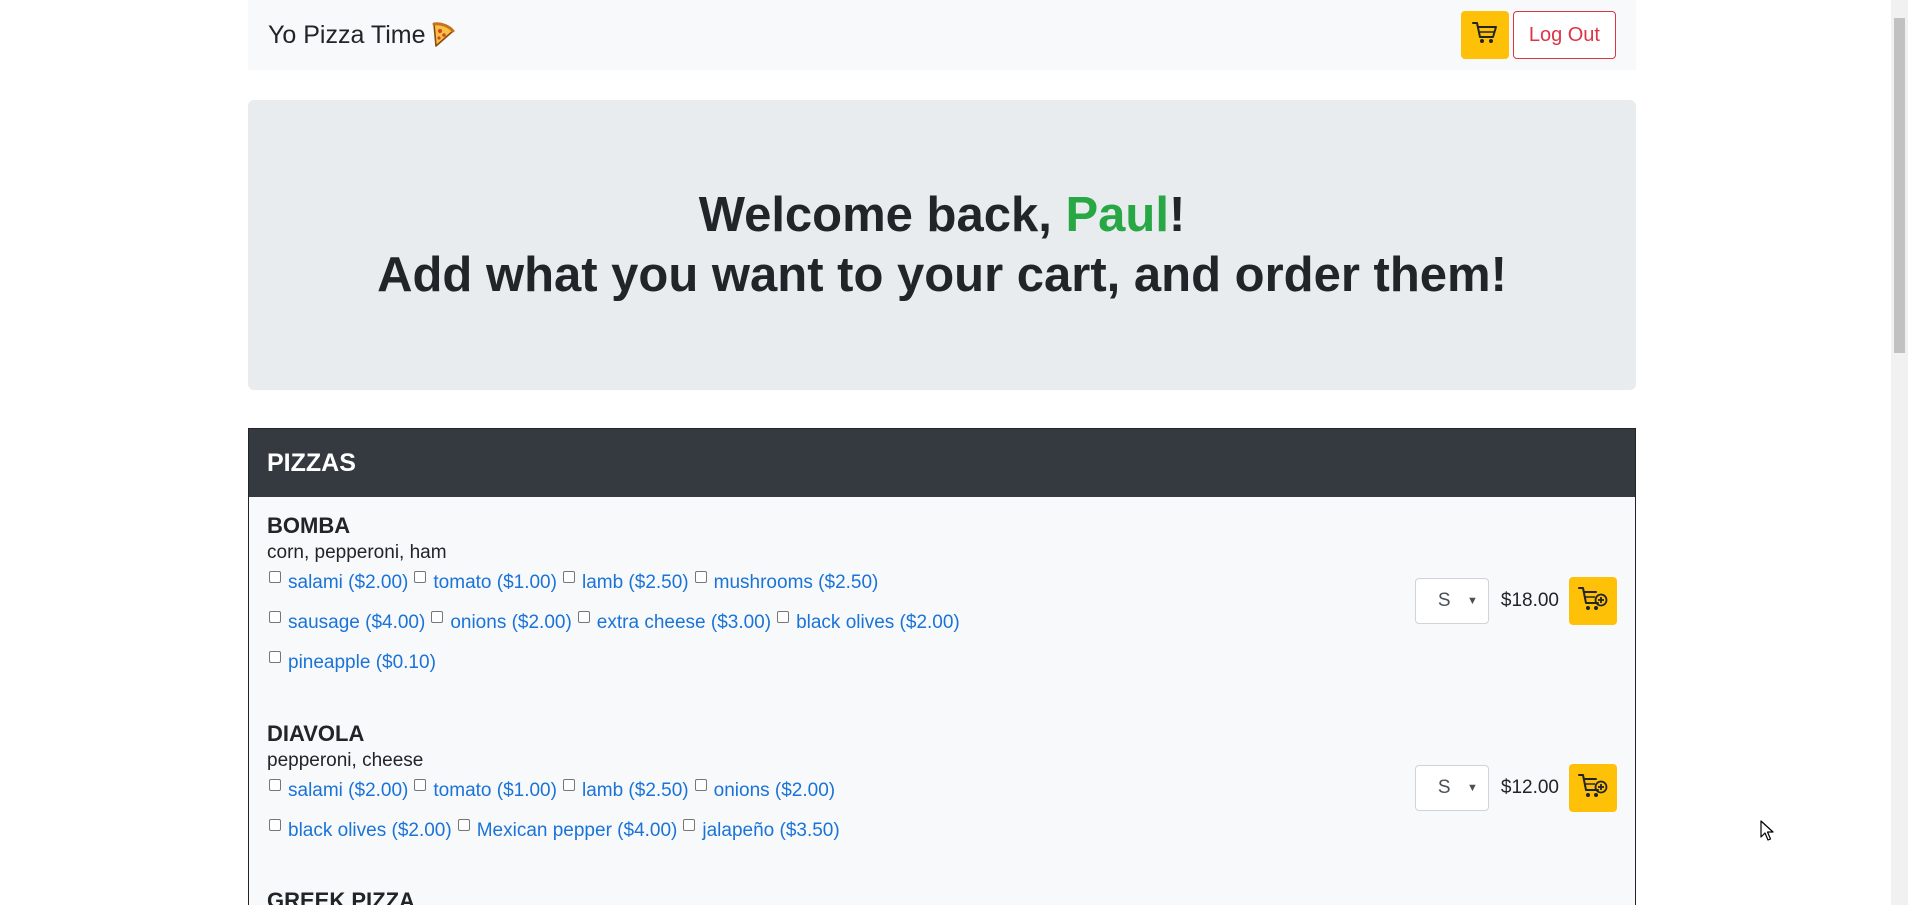 The width and height of the screenshot is (1908, 905). What do you see at coordinates (443, 35) in the screenshot?
I see `pizza-slice-icon` at bounding box center [443, 35].